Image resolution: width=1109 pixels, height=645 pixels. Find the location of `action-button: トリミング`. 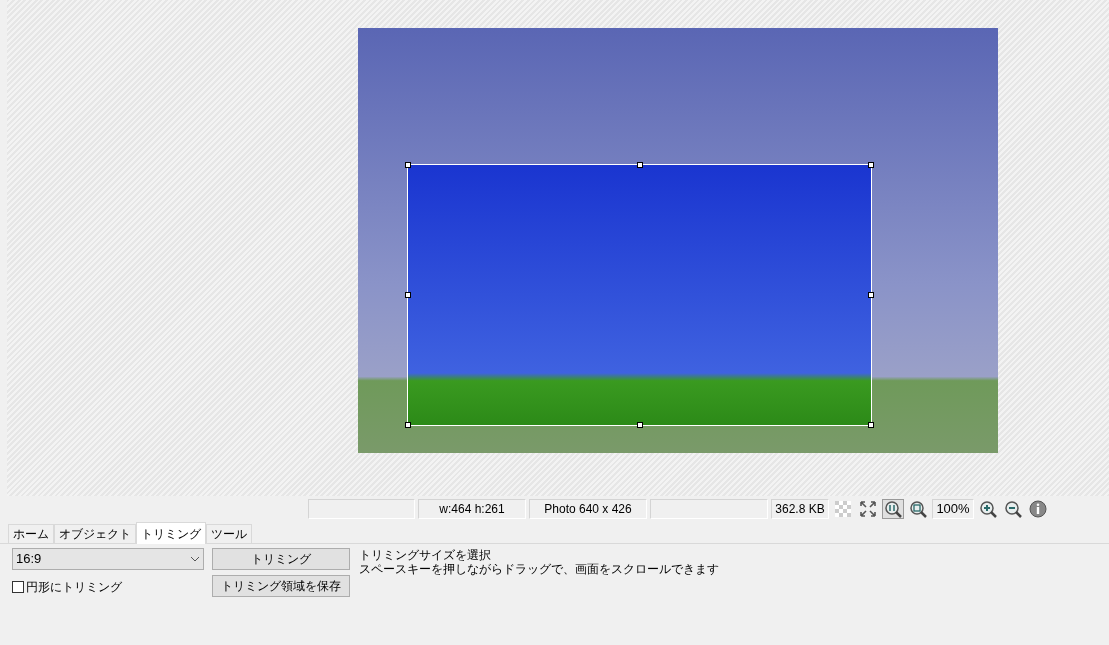

action-button: トリミング is located at coordinates (281, 559).